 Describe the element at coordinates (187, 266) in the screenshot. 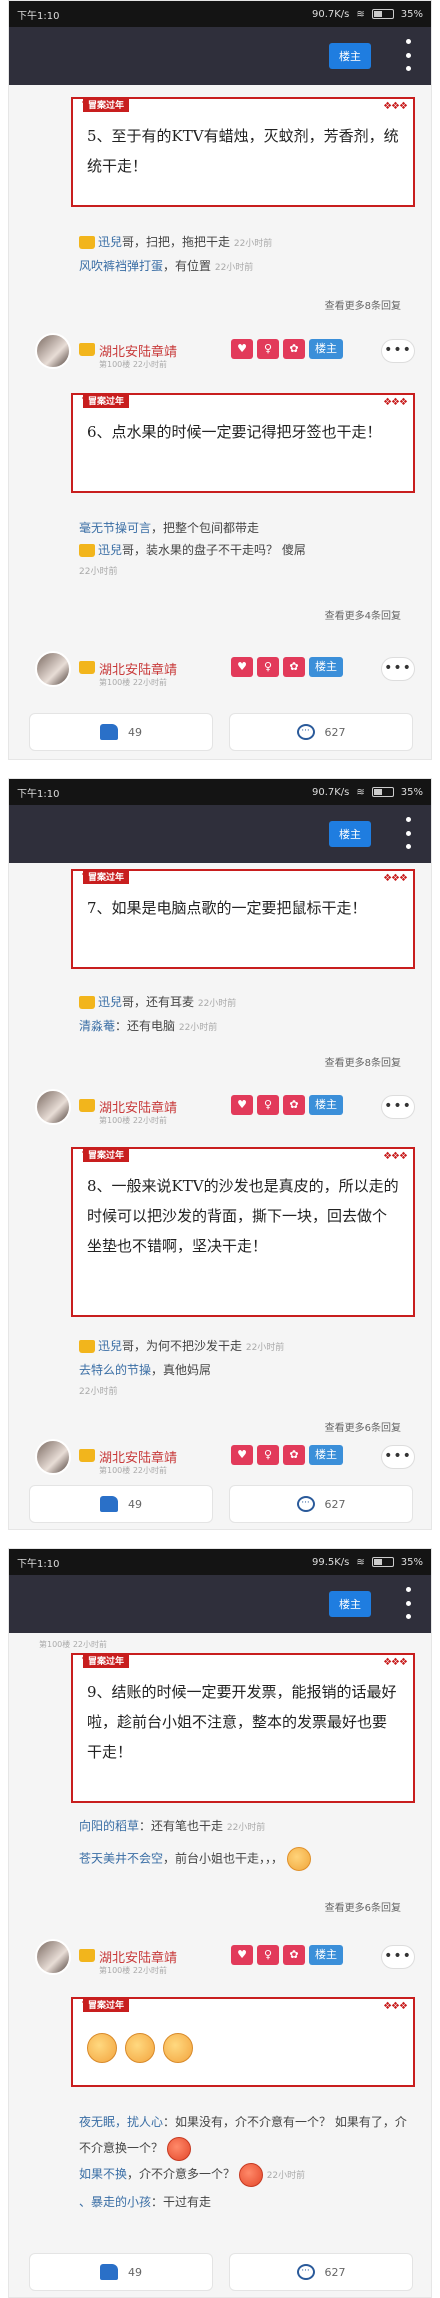

I see `reply-text: ，有位置` at that location.